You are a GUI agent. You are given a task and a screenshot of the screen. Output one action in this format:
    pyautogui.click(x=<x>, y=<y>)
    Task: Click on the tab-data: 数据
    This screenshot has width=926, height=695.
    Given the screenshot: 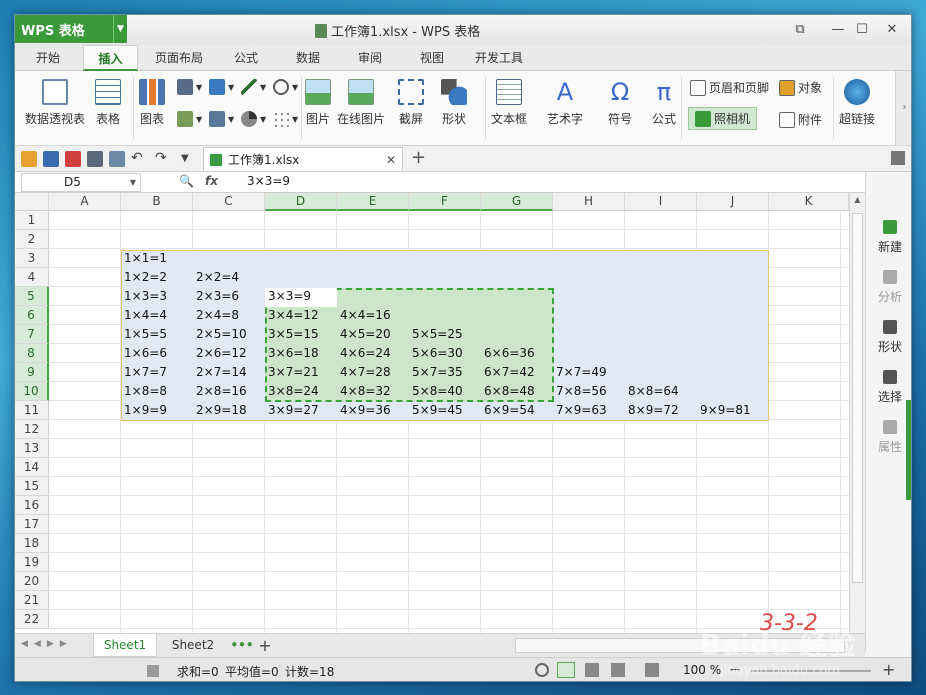 What is the action you would take?
    pyautogui.click(x=308, y=58)
    